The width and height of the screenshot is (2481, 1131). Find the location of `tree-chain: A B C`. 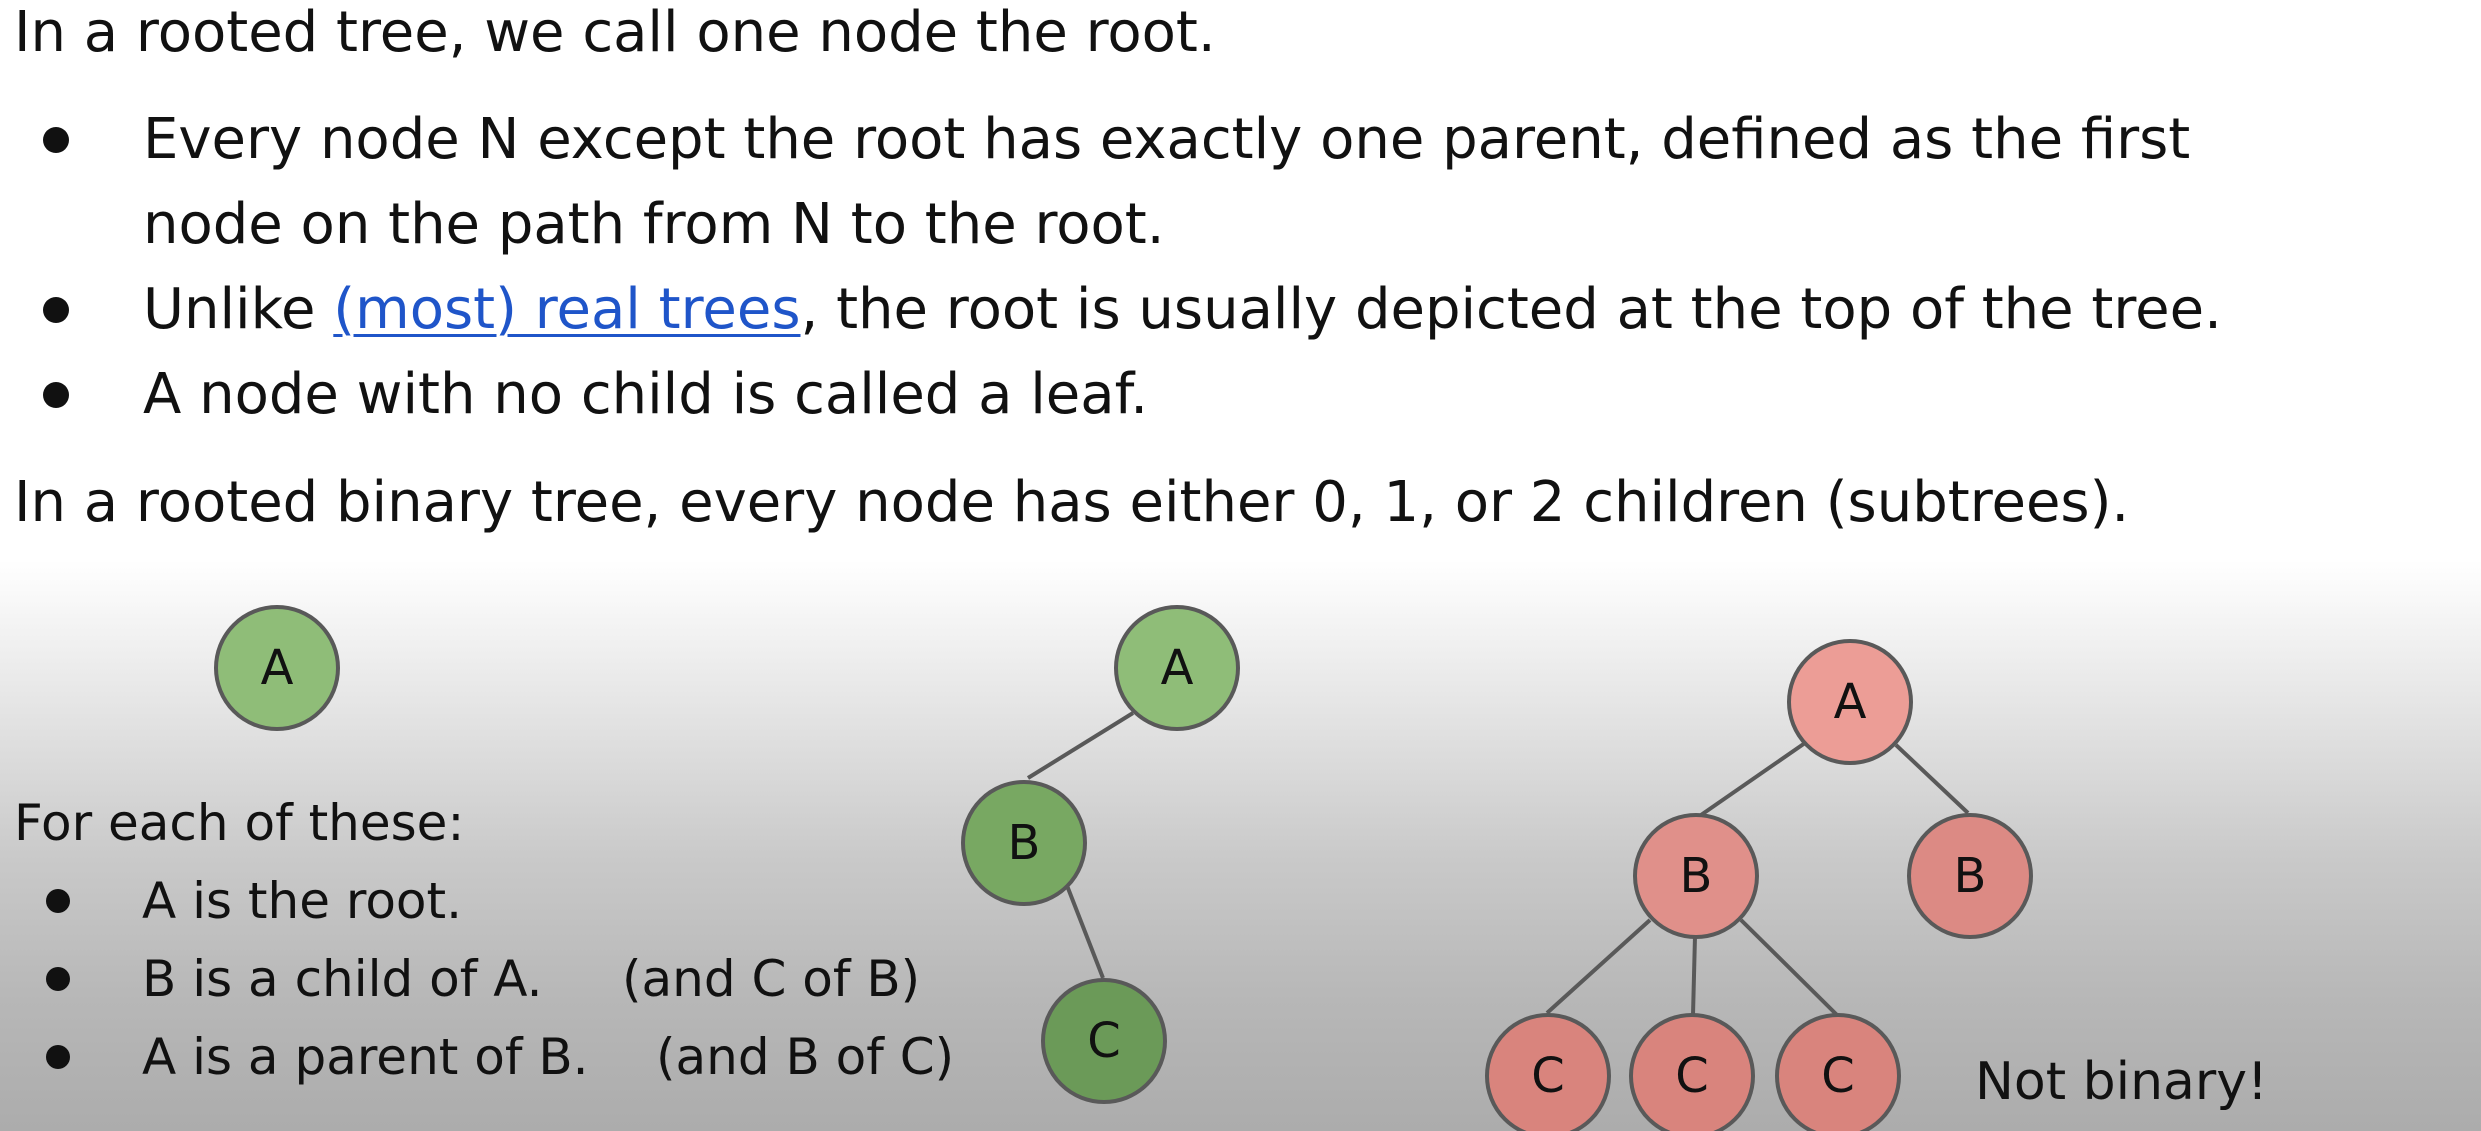

tree-chain: A B C is located at coordinates (1100, 854).